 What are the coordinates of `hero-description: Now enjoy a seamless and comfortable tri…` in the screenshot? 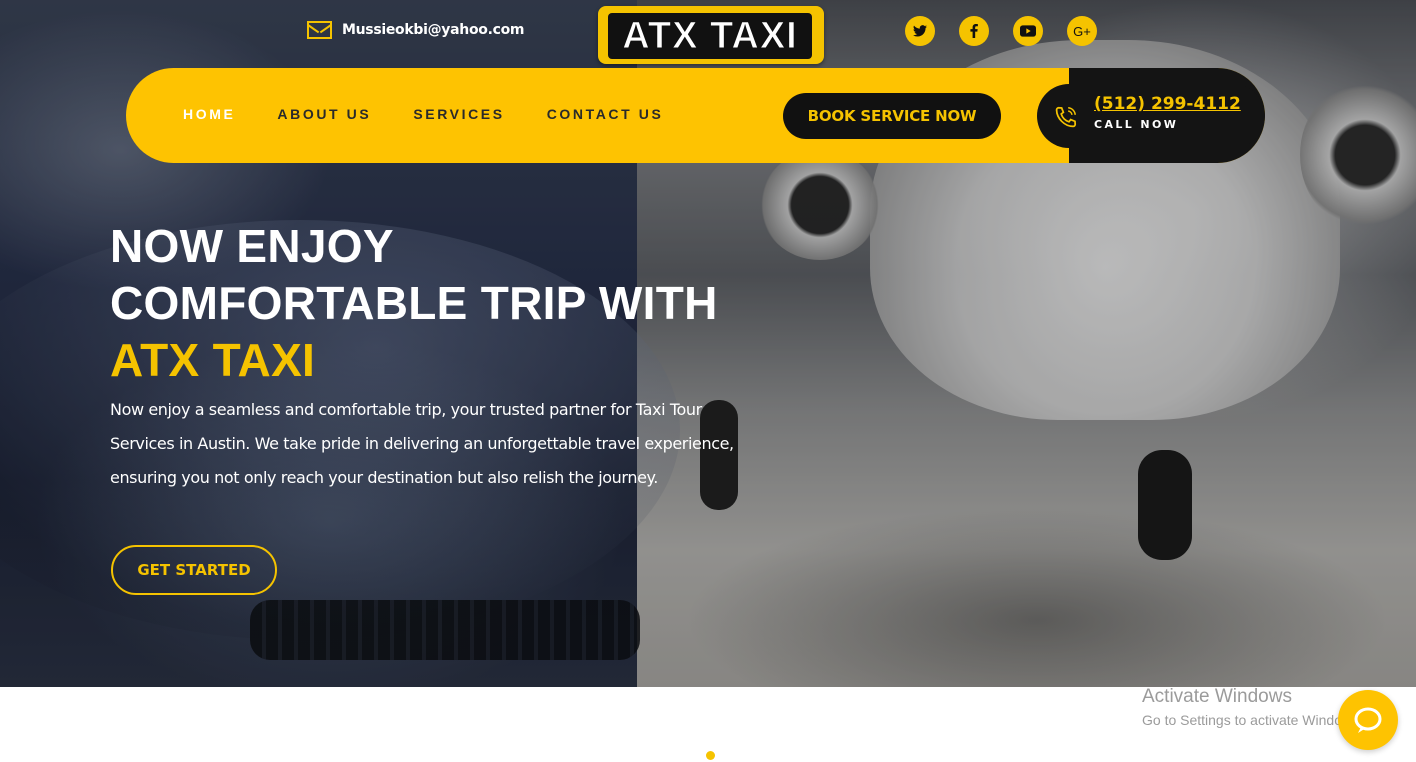 It's located at (422, 443).